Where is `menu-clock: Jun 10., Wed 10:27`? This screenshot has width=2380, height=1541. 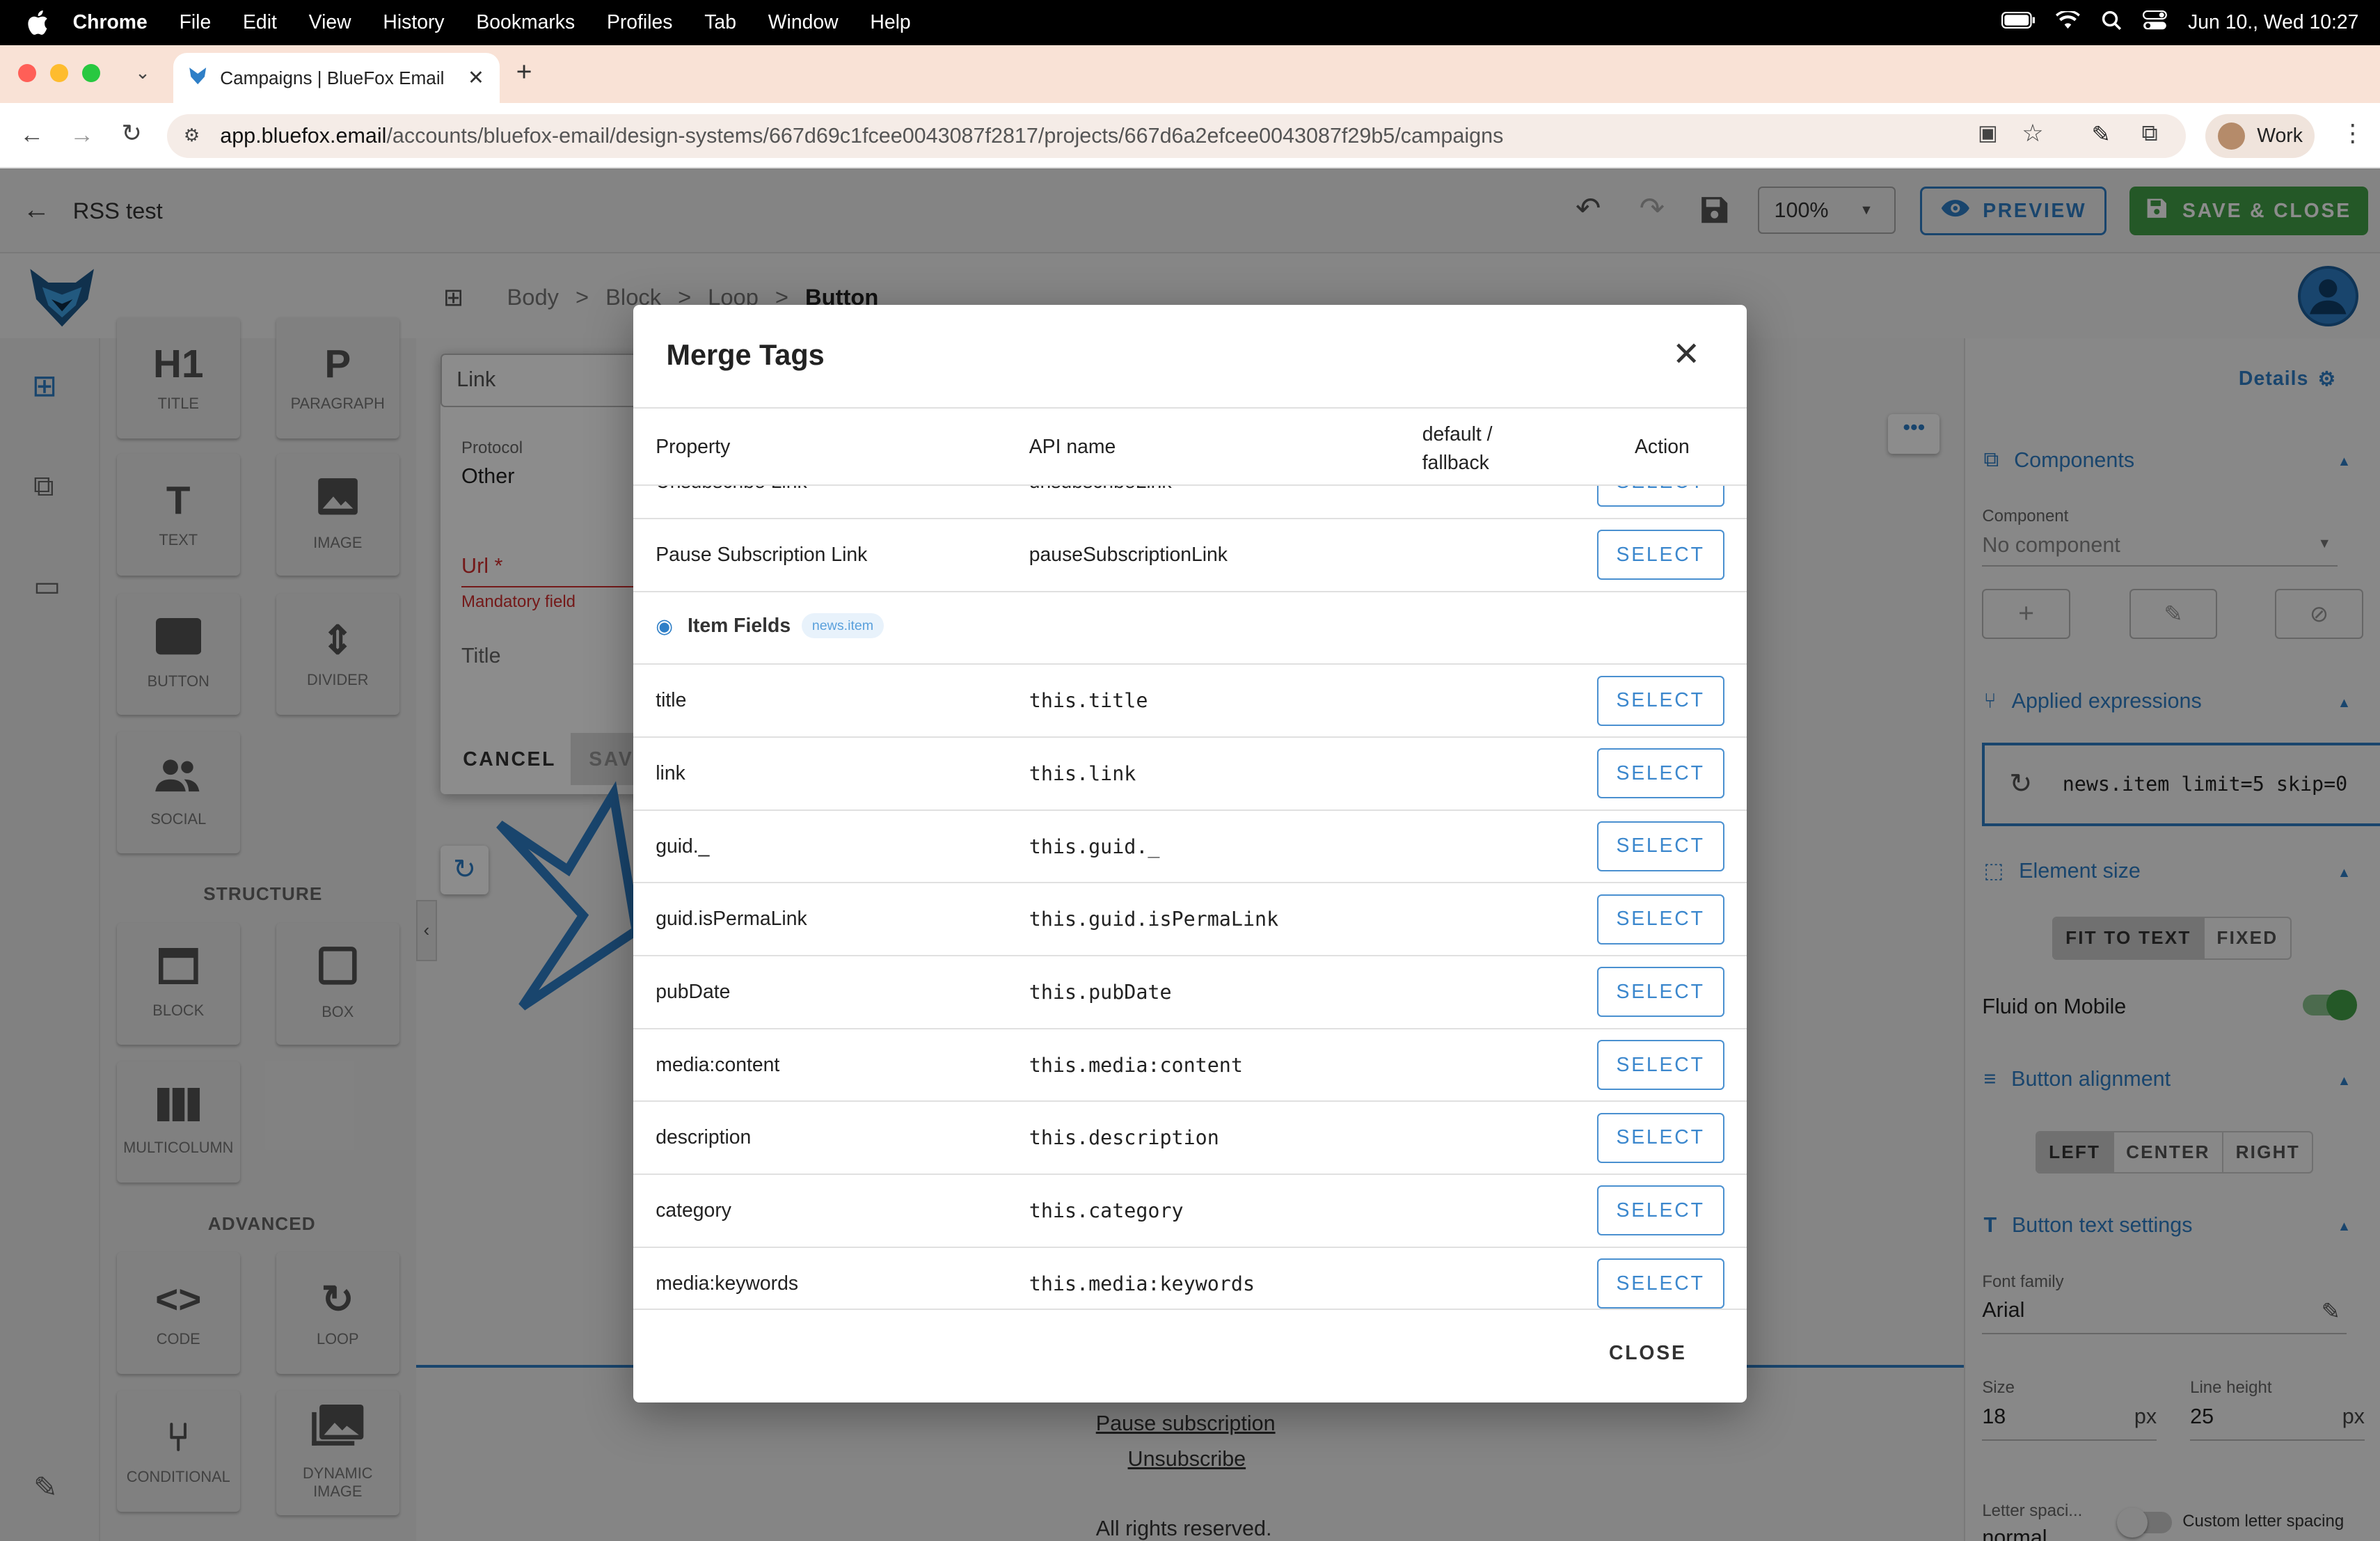 menu-clock: Jun 10., Wed 10:27 is located at coordinates (2273, 22).